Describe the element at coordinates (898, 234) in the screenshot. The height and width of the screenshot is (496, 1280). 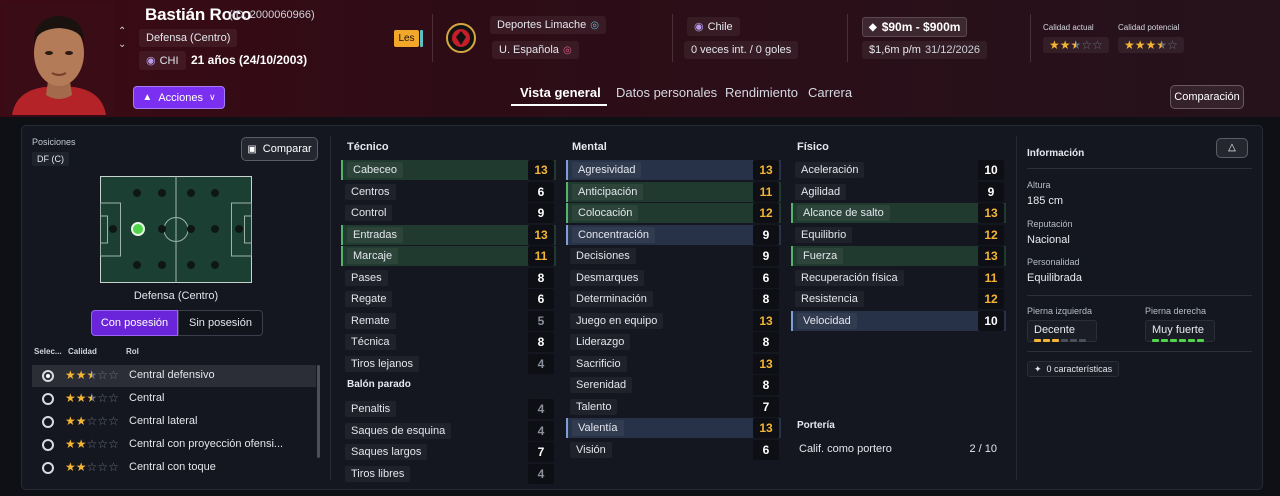
I see `attribute-row: Equilibrio 12` at that location.